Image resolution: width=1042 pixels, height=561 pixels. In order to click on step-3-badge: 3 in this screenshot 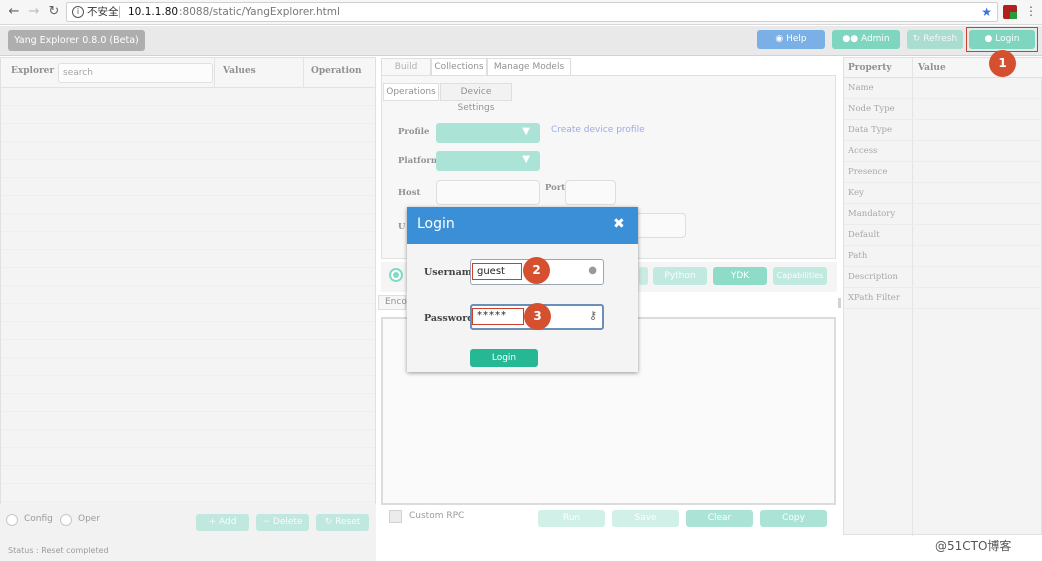, I will do `click(537, 316)`.